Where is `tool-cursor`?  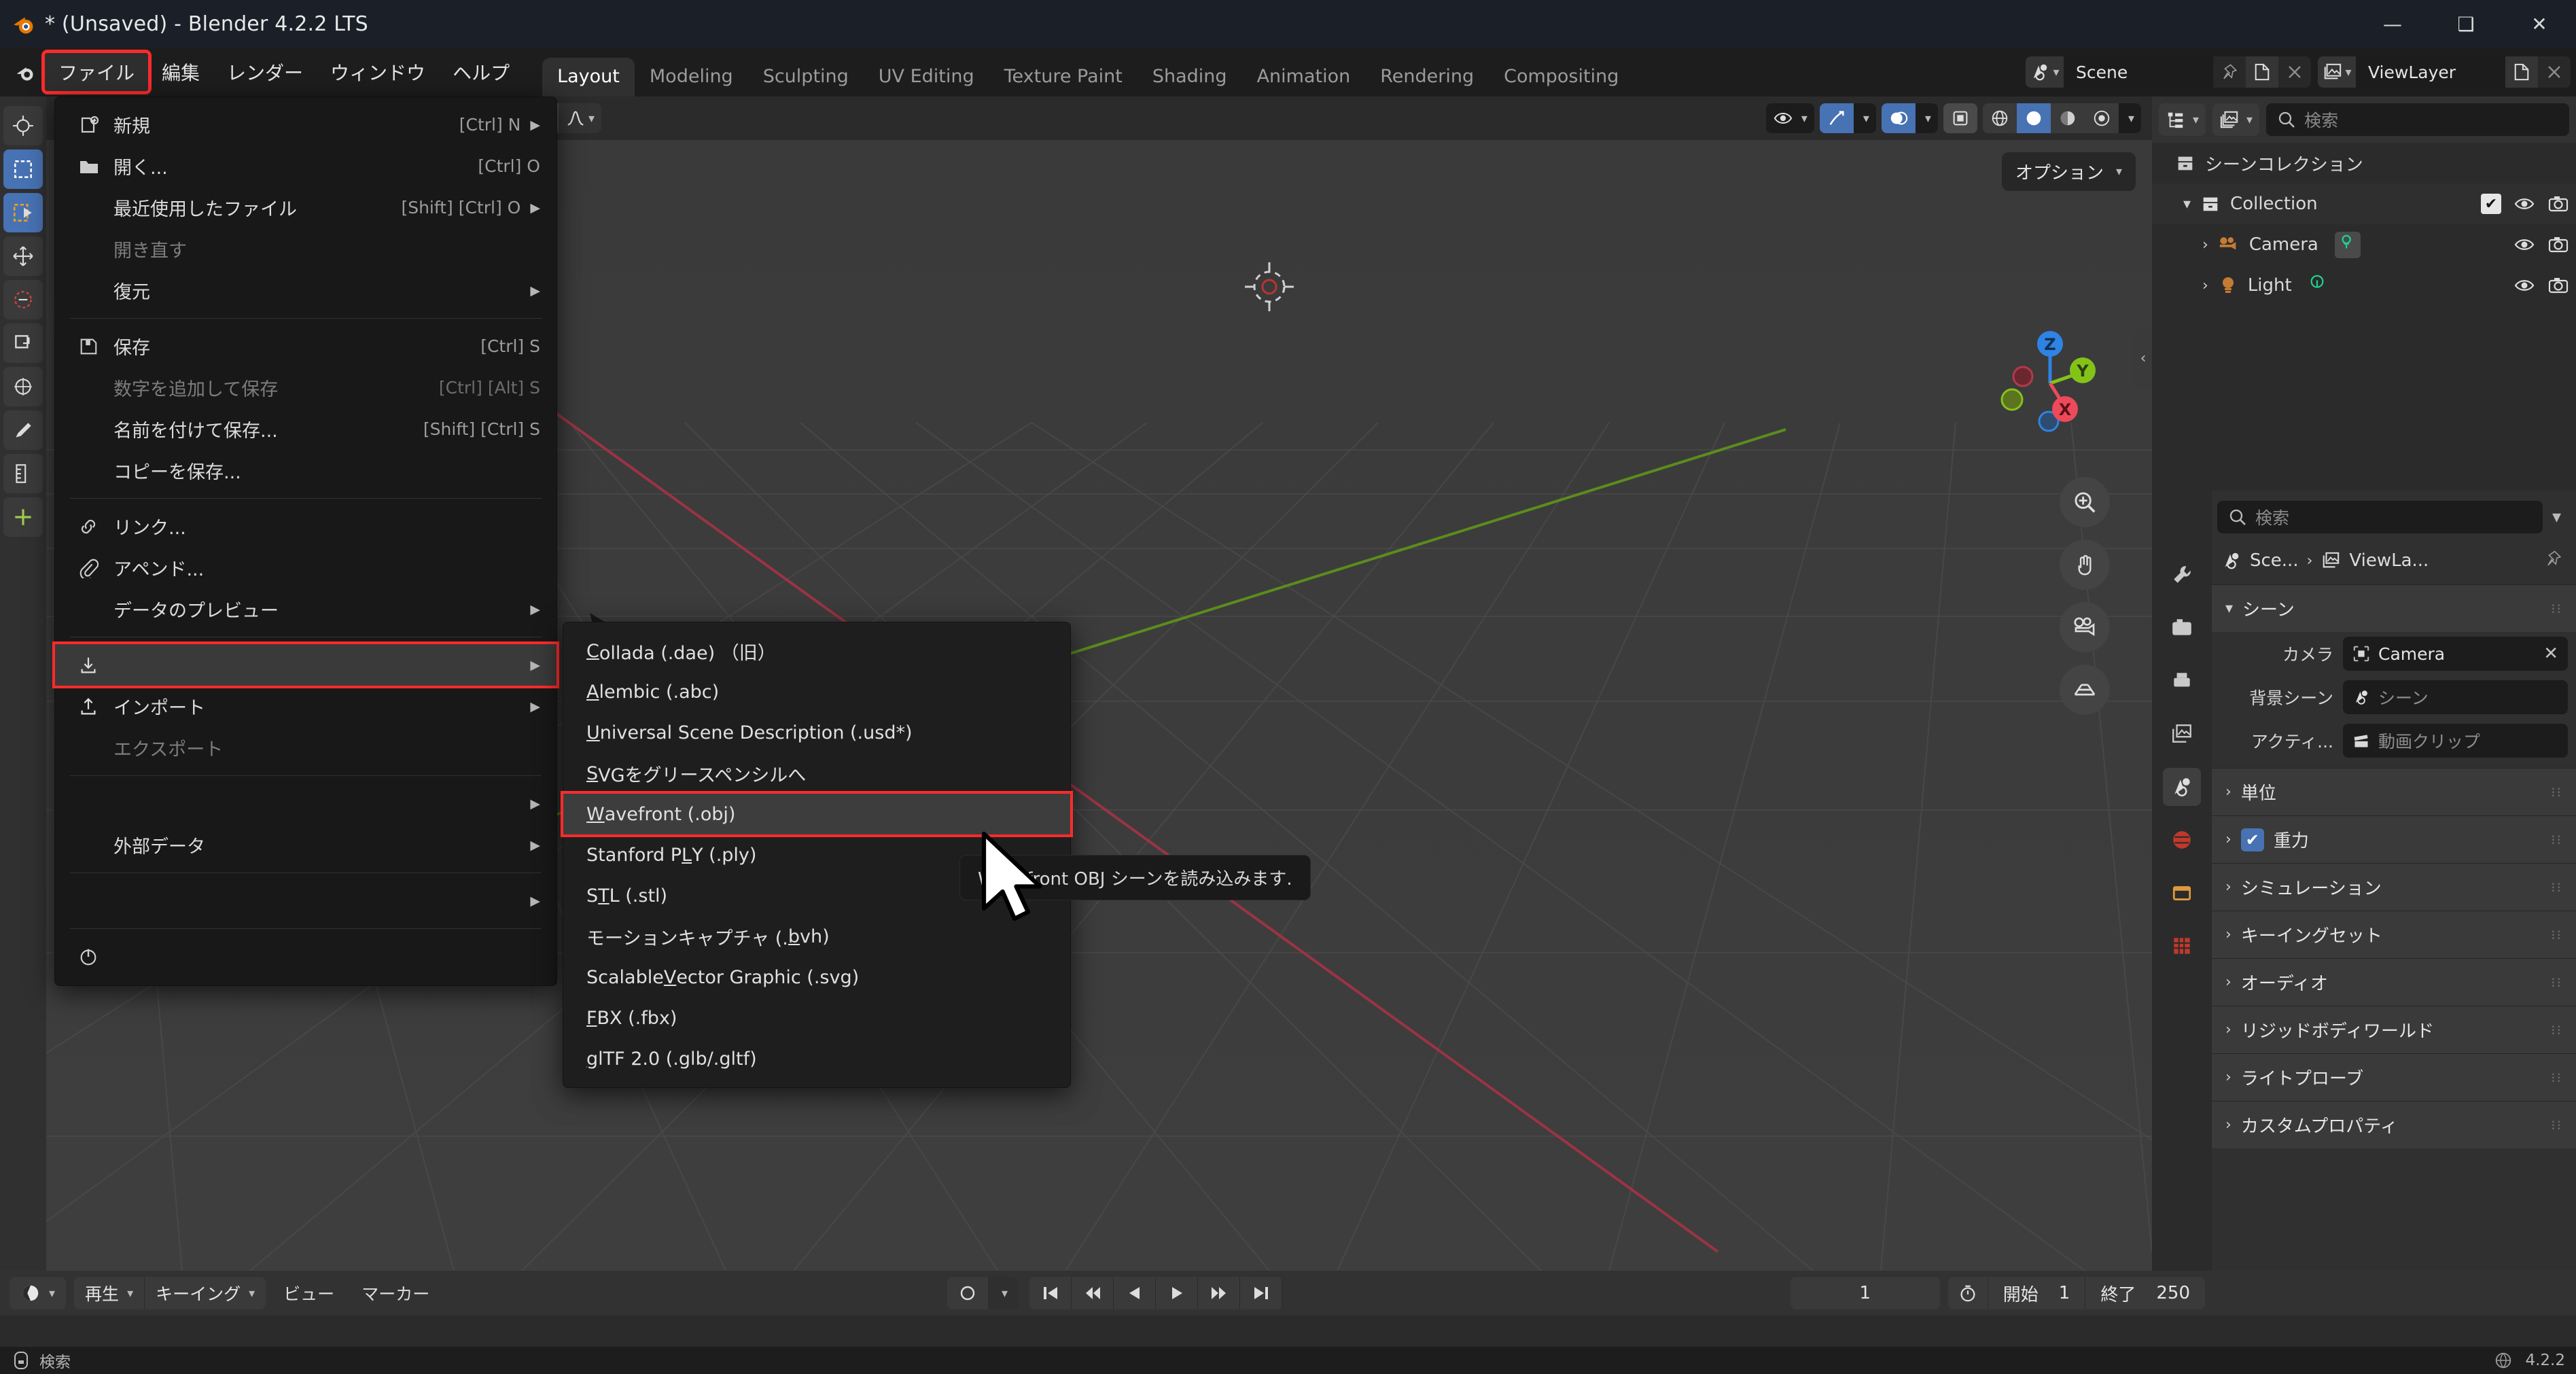
tool-cursor is located at coordinates (23, 126).